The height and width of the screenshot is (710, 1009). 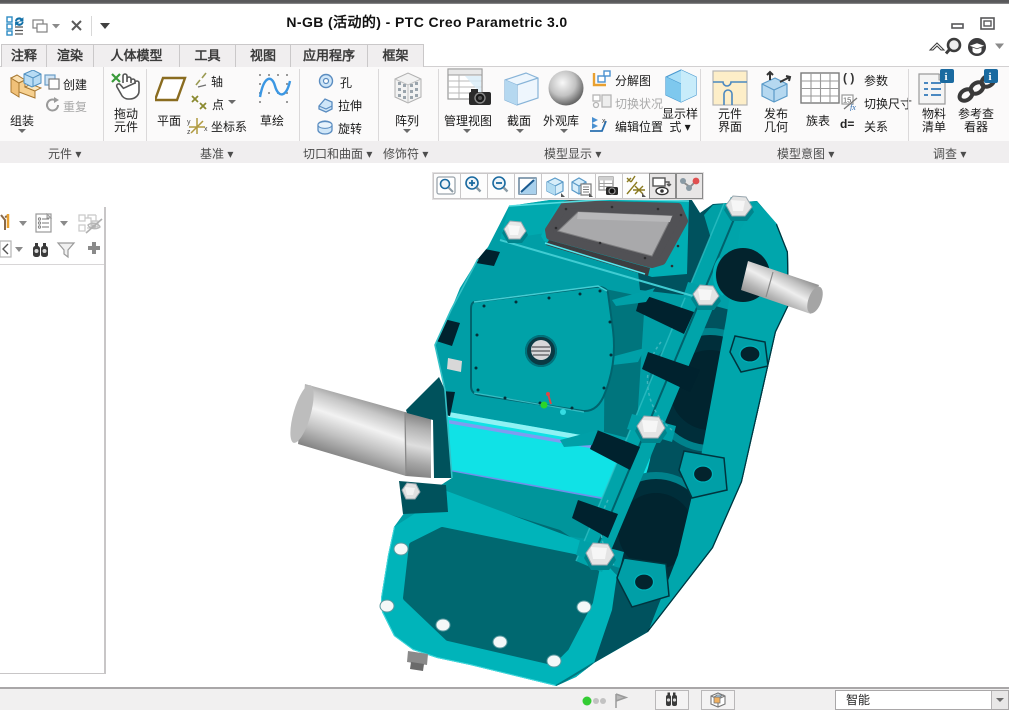 What do you see at coordinates (189, 132) in the screenshot?
I see `svg-text: z` at bounding box center [189, 132].